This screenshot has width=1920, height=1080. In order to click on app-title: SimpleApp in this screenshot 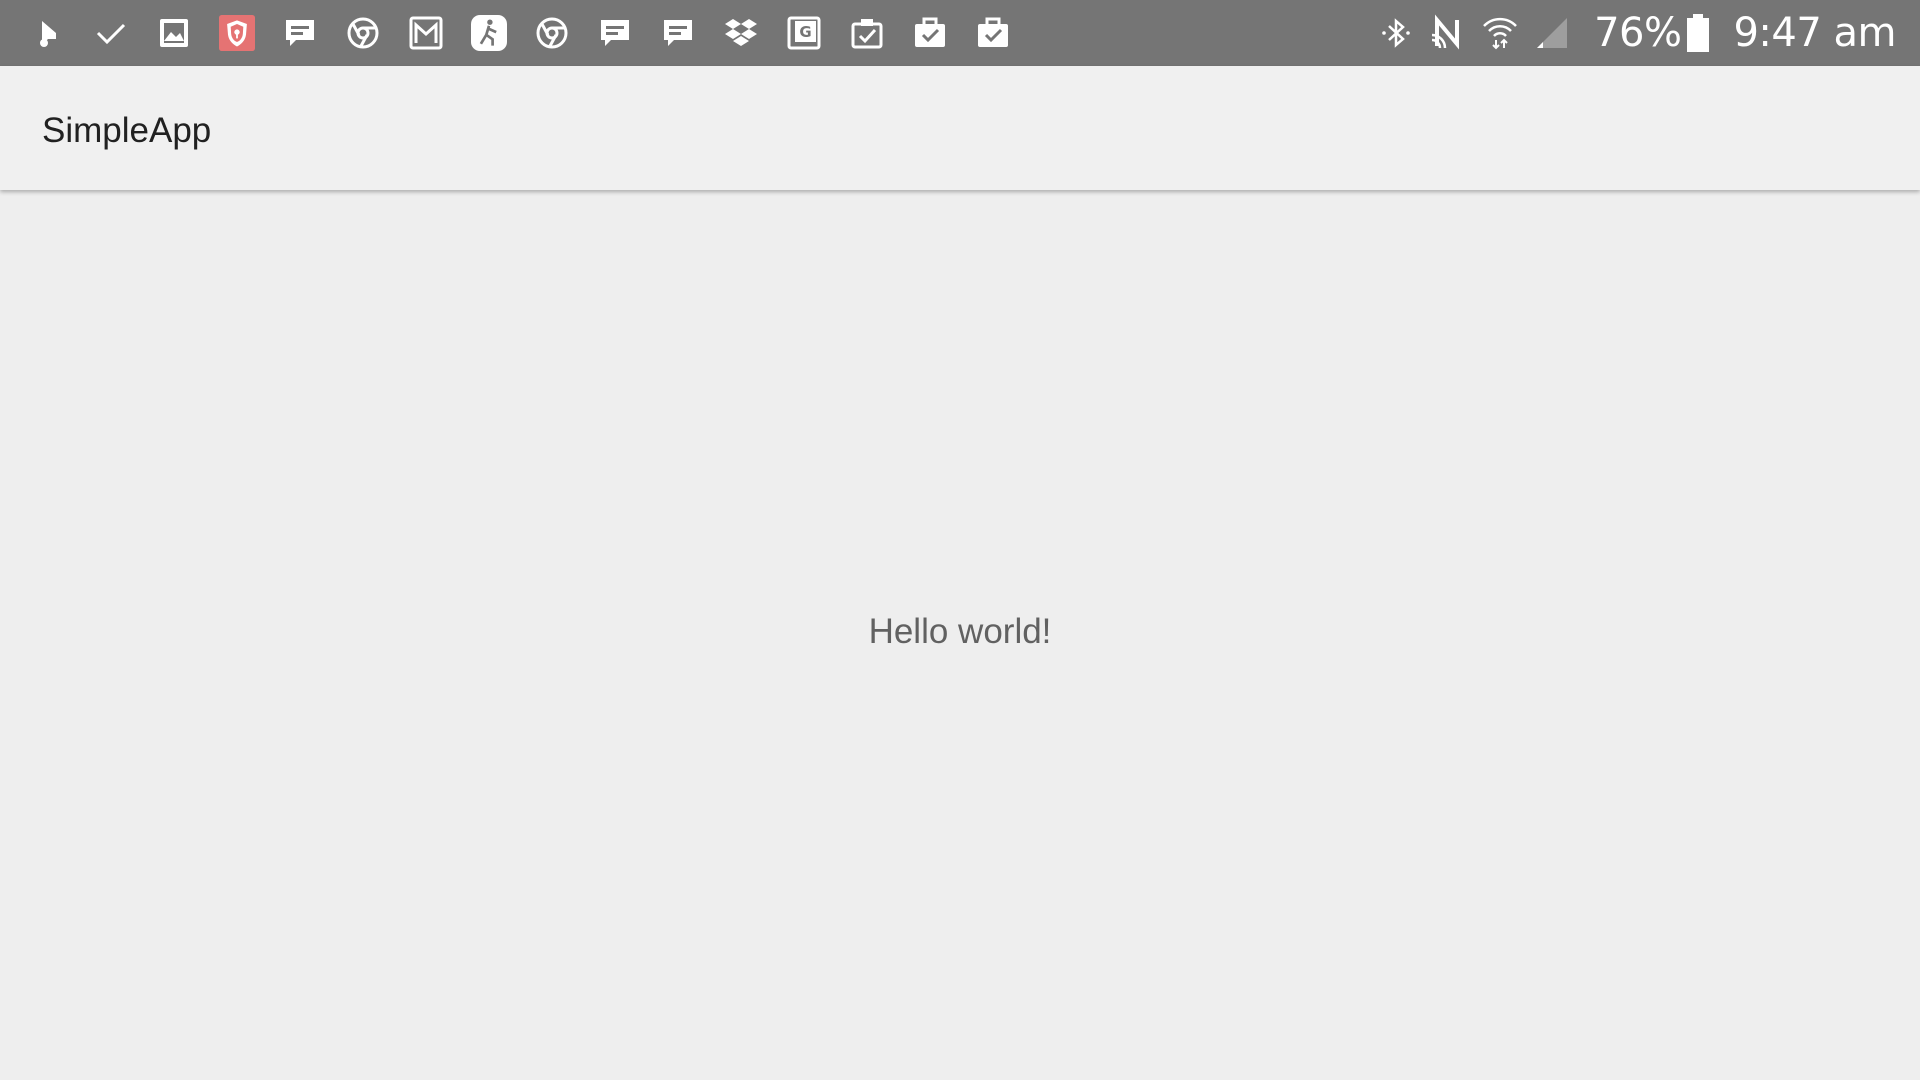, I will do `click(127, 130)`.